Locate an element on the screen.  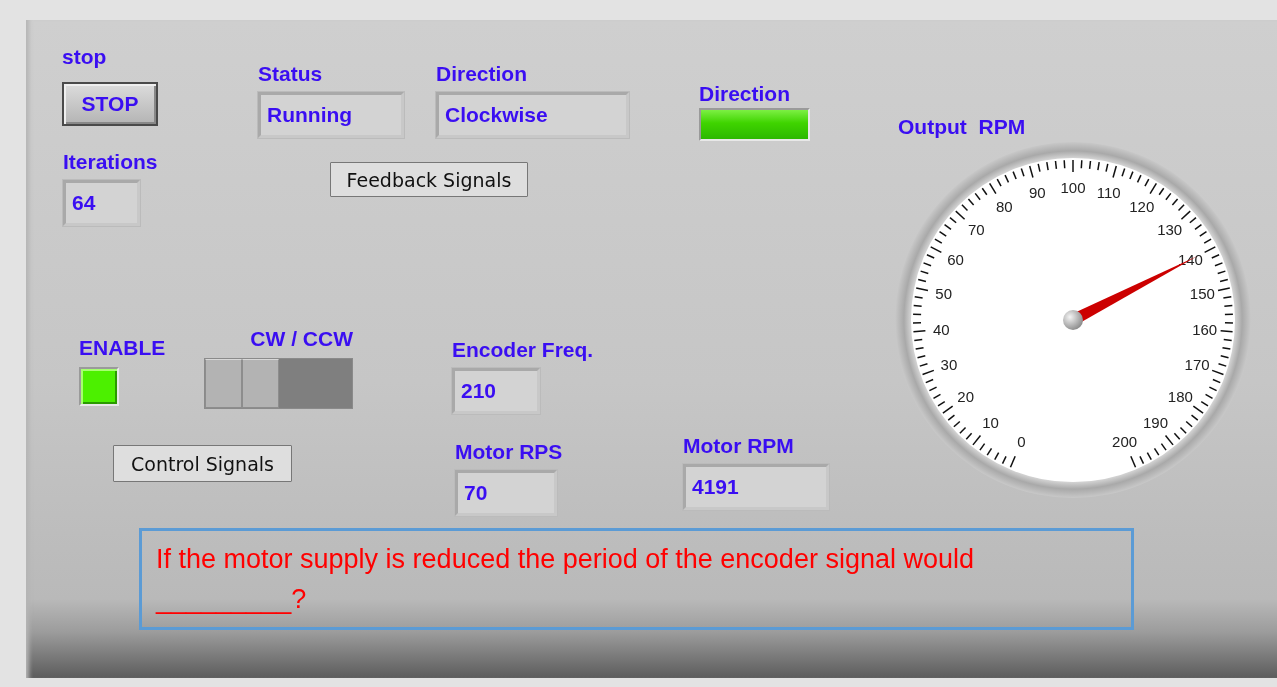
gauge-scale-label: 190 is located at coordinates (1156, 422).